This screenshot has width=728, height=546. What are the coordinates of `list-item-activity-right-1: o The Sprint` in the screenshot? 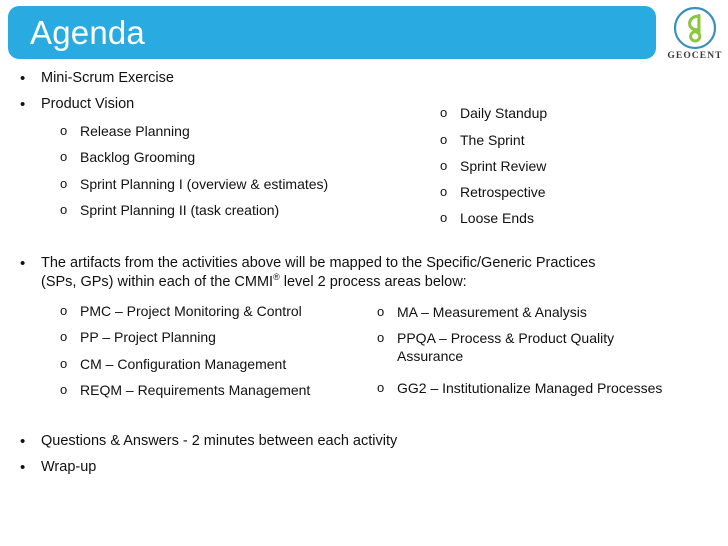 It's located at (575, 140).